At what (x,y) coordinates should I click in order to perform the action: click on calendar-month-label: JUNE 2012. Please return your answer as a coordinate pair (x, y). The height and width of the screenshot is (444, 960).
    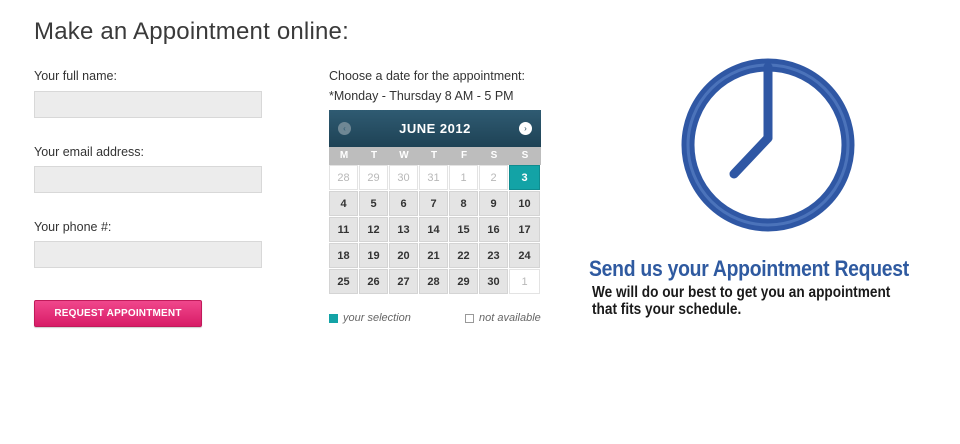
    Looking at the image, I should click on (435, 128).